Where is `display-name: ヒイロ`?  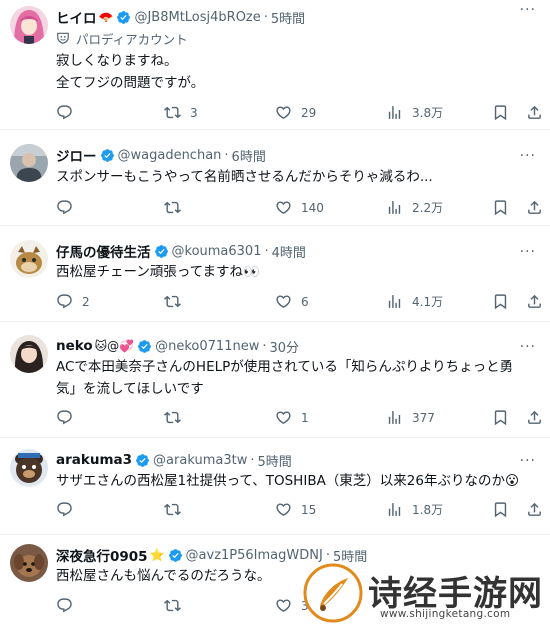 display-name: ヒイロ is located at coordinates (76, 17).